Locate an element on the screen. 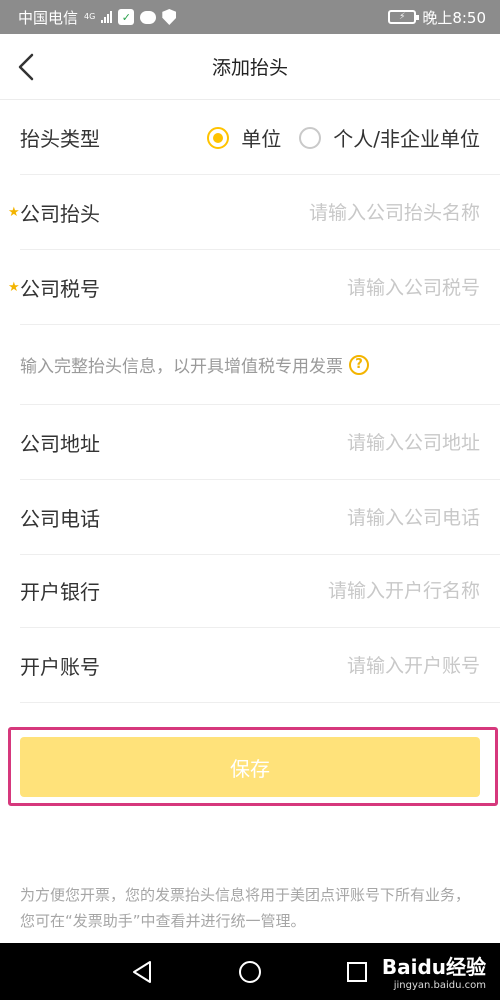 The height and width of the screenshot is (1000, 500). page-title: 添加抬头 is located at coordinates (249, 68).